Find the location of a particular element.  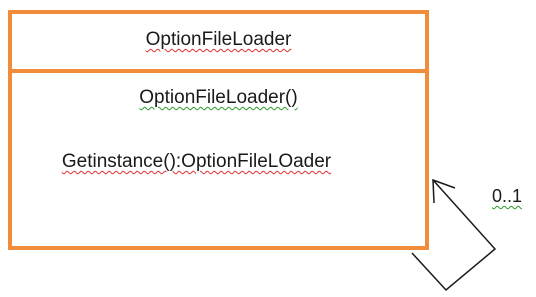

multiplicity-label: 0..1 is located at coordinates (507, 196).